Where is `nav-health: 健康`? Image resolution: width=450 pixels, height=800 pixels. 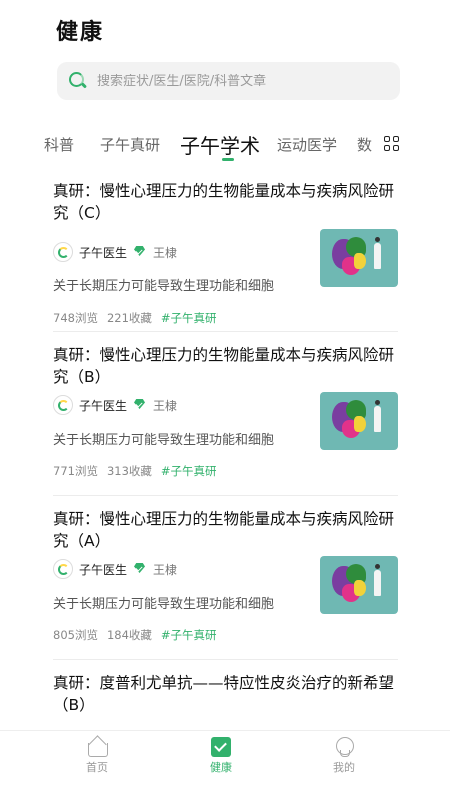
nav-health: 健康 is located at coordinates (221, 756).